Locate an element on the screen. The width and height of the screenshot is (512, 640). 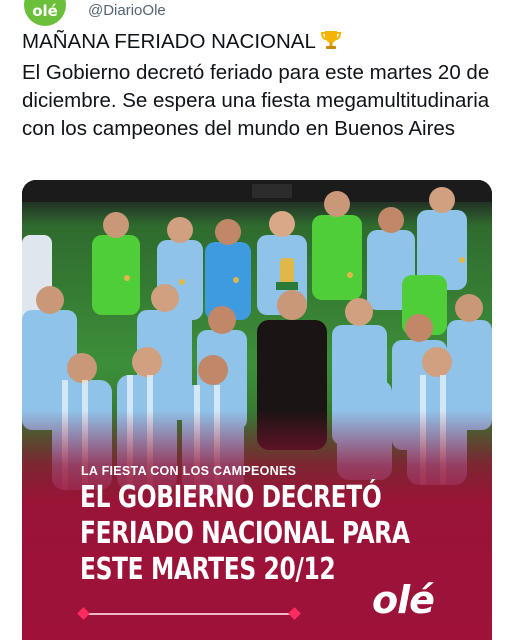
avatar-logo-text: olé is located at coordinates (45, 11).